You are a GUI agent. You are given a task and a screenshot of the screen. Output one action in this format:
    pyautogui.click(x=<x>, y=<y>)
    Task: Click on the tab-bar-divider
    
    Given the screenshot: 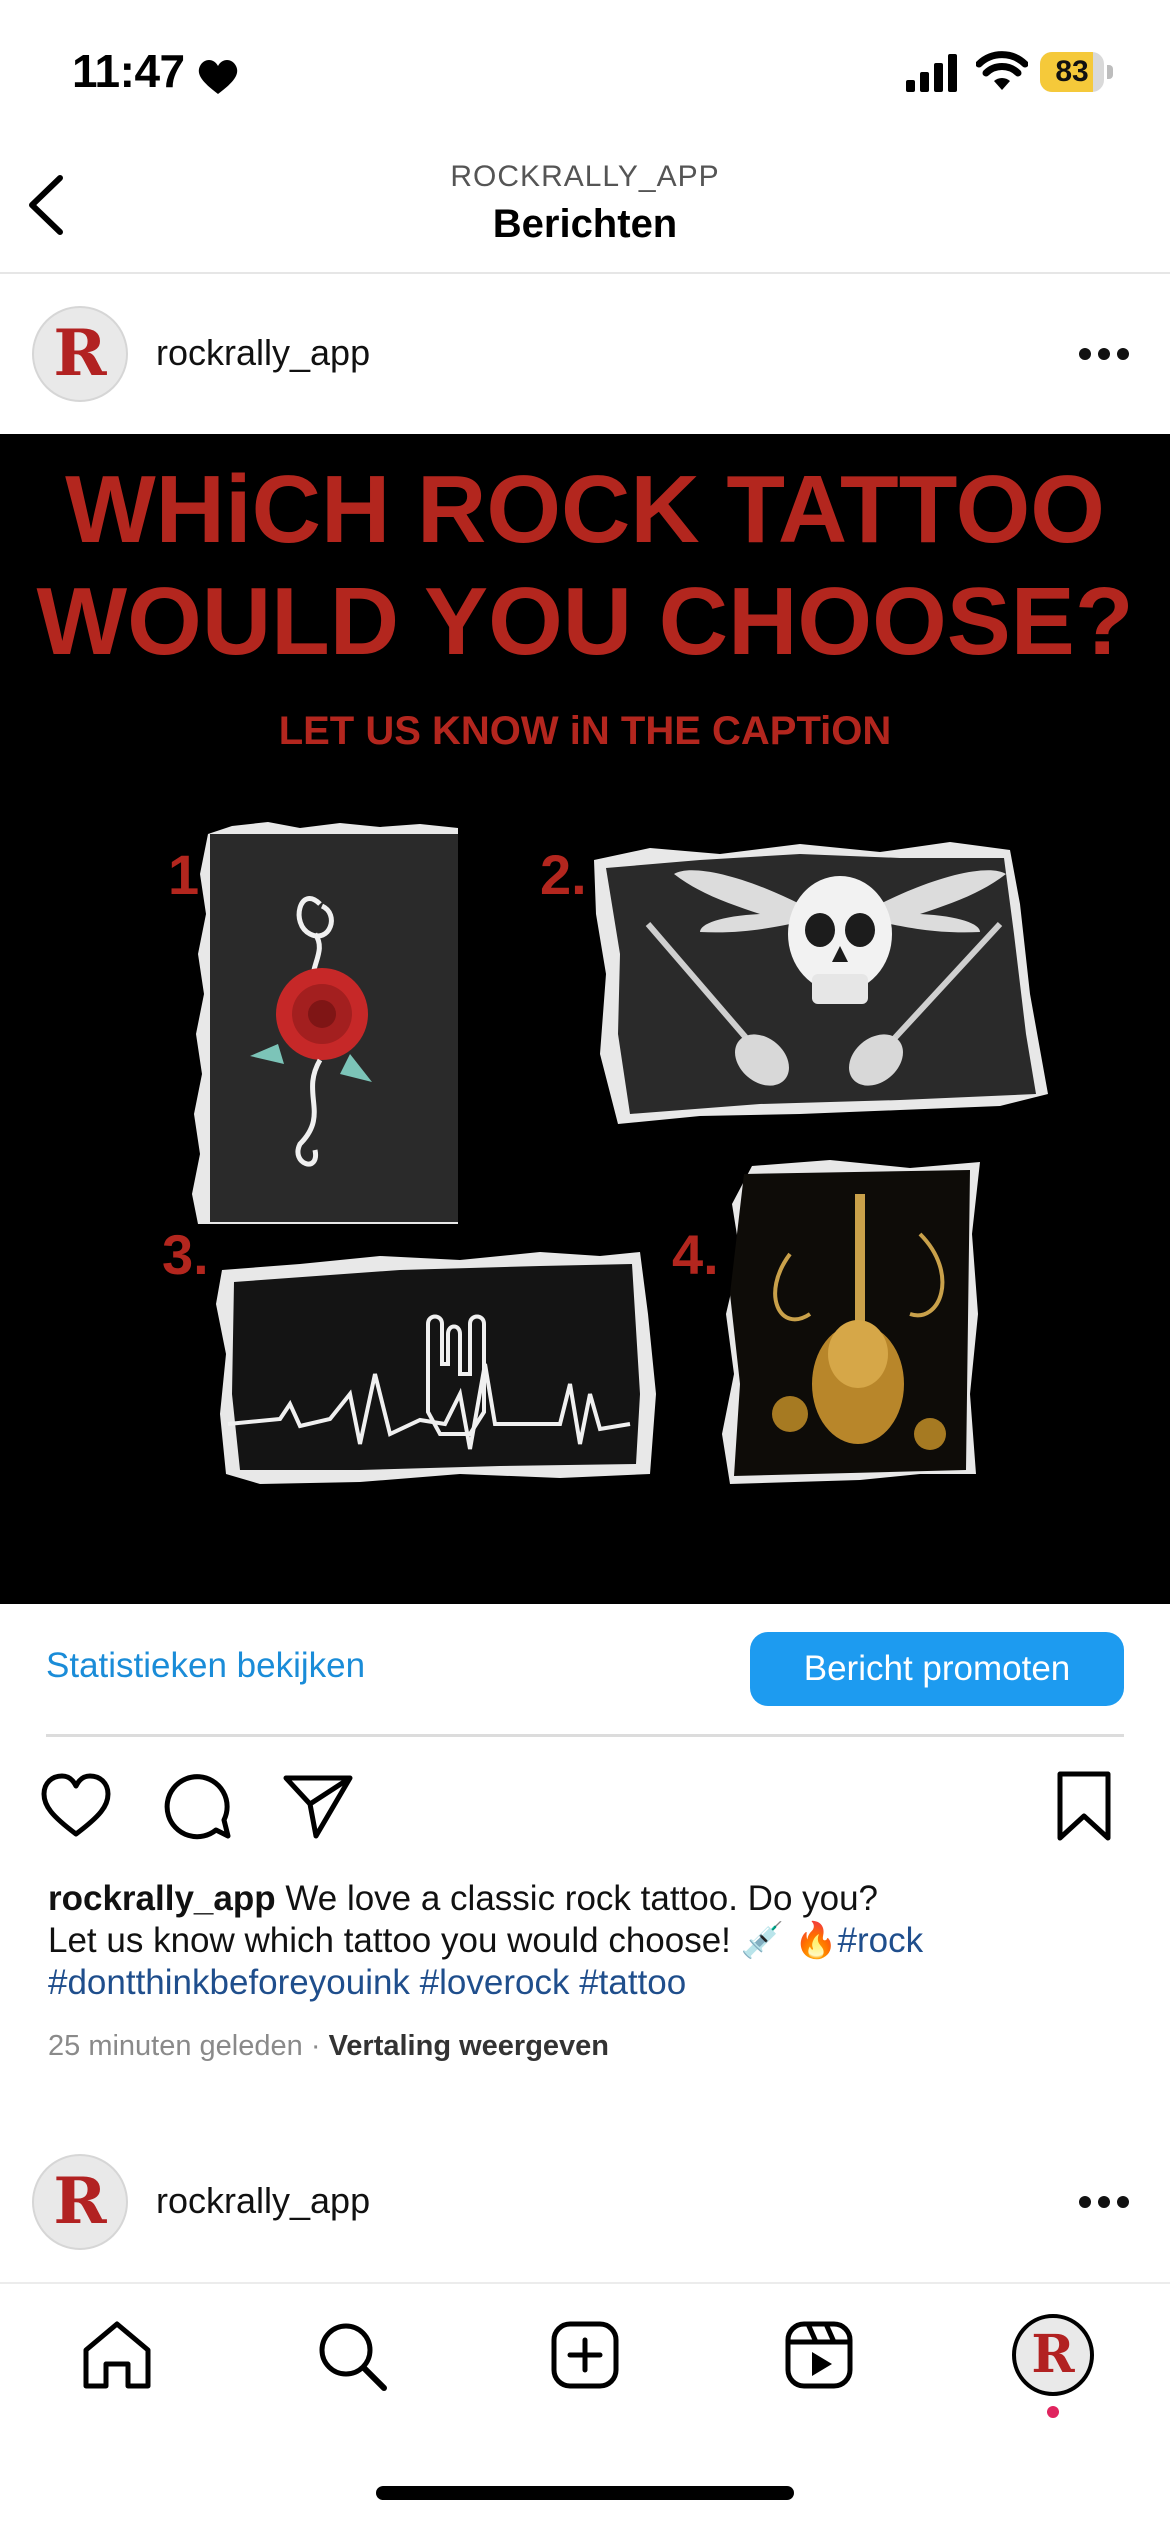 What is the action you would take?
    pyautogui.click(x=585, y=2283)
    